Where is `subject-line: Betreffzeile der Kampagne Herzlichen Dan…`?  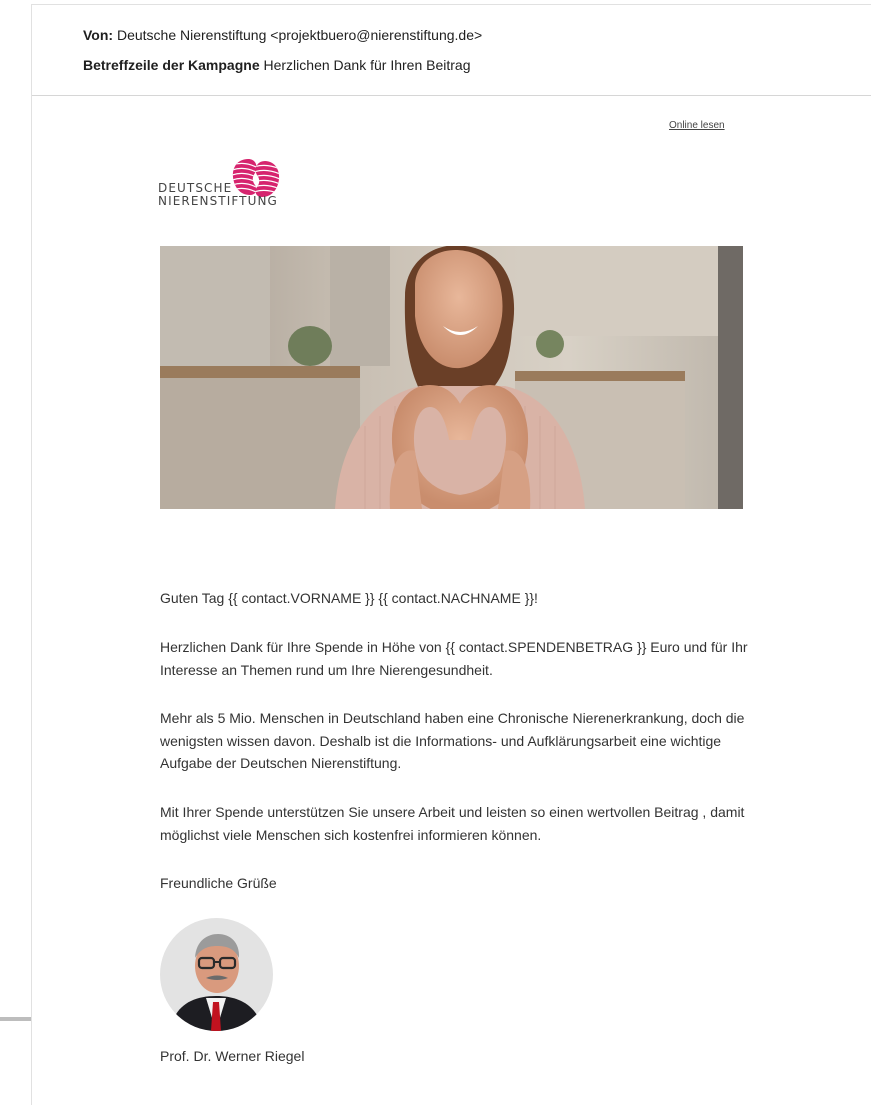
subject-line: Betreffzeile der Kampagne Herzlichen Dan… is located at coordinates (277, 65).